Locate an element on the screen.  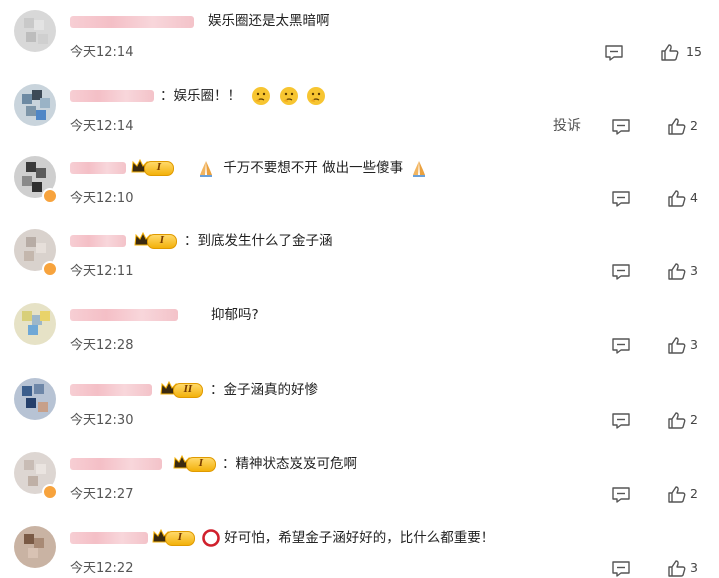
comment-item: I ：到底发生什么了金子涵 今天12:11 3 is located at coordinates (359, 265).